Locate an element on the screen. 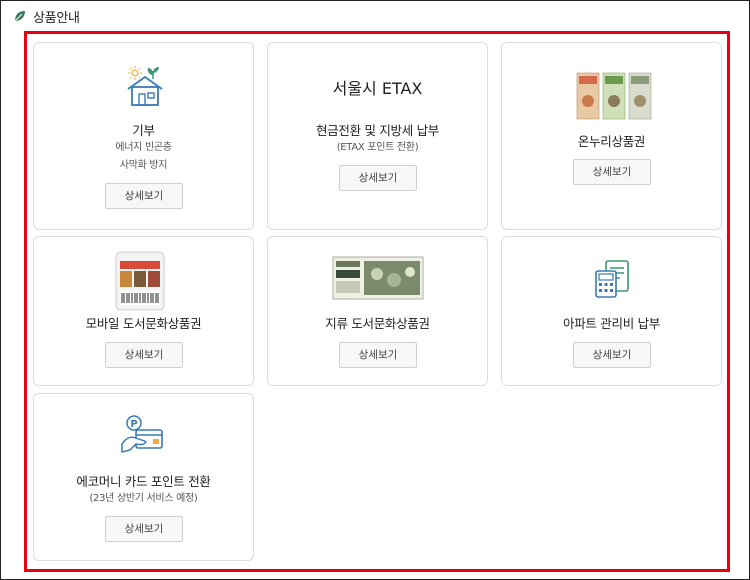 Image resolution: width=750 pixels, height=580 pixels. card-desc-line: (23년 상반기 서비스 예정) is located at coordinates (143, 498).